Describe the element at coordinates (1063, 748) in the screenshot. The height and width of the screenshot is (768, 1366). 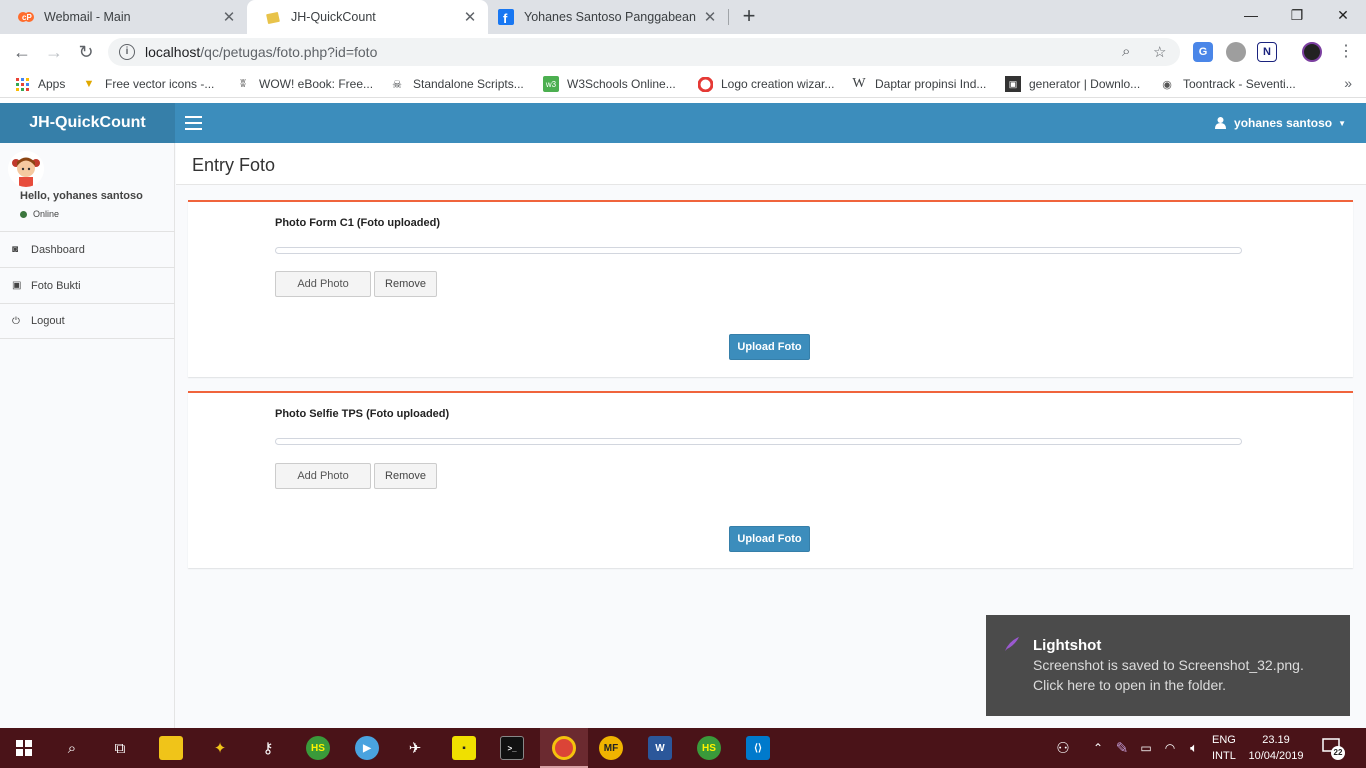
I see `people-icon: ⚇` at that location.